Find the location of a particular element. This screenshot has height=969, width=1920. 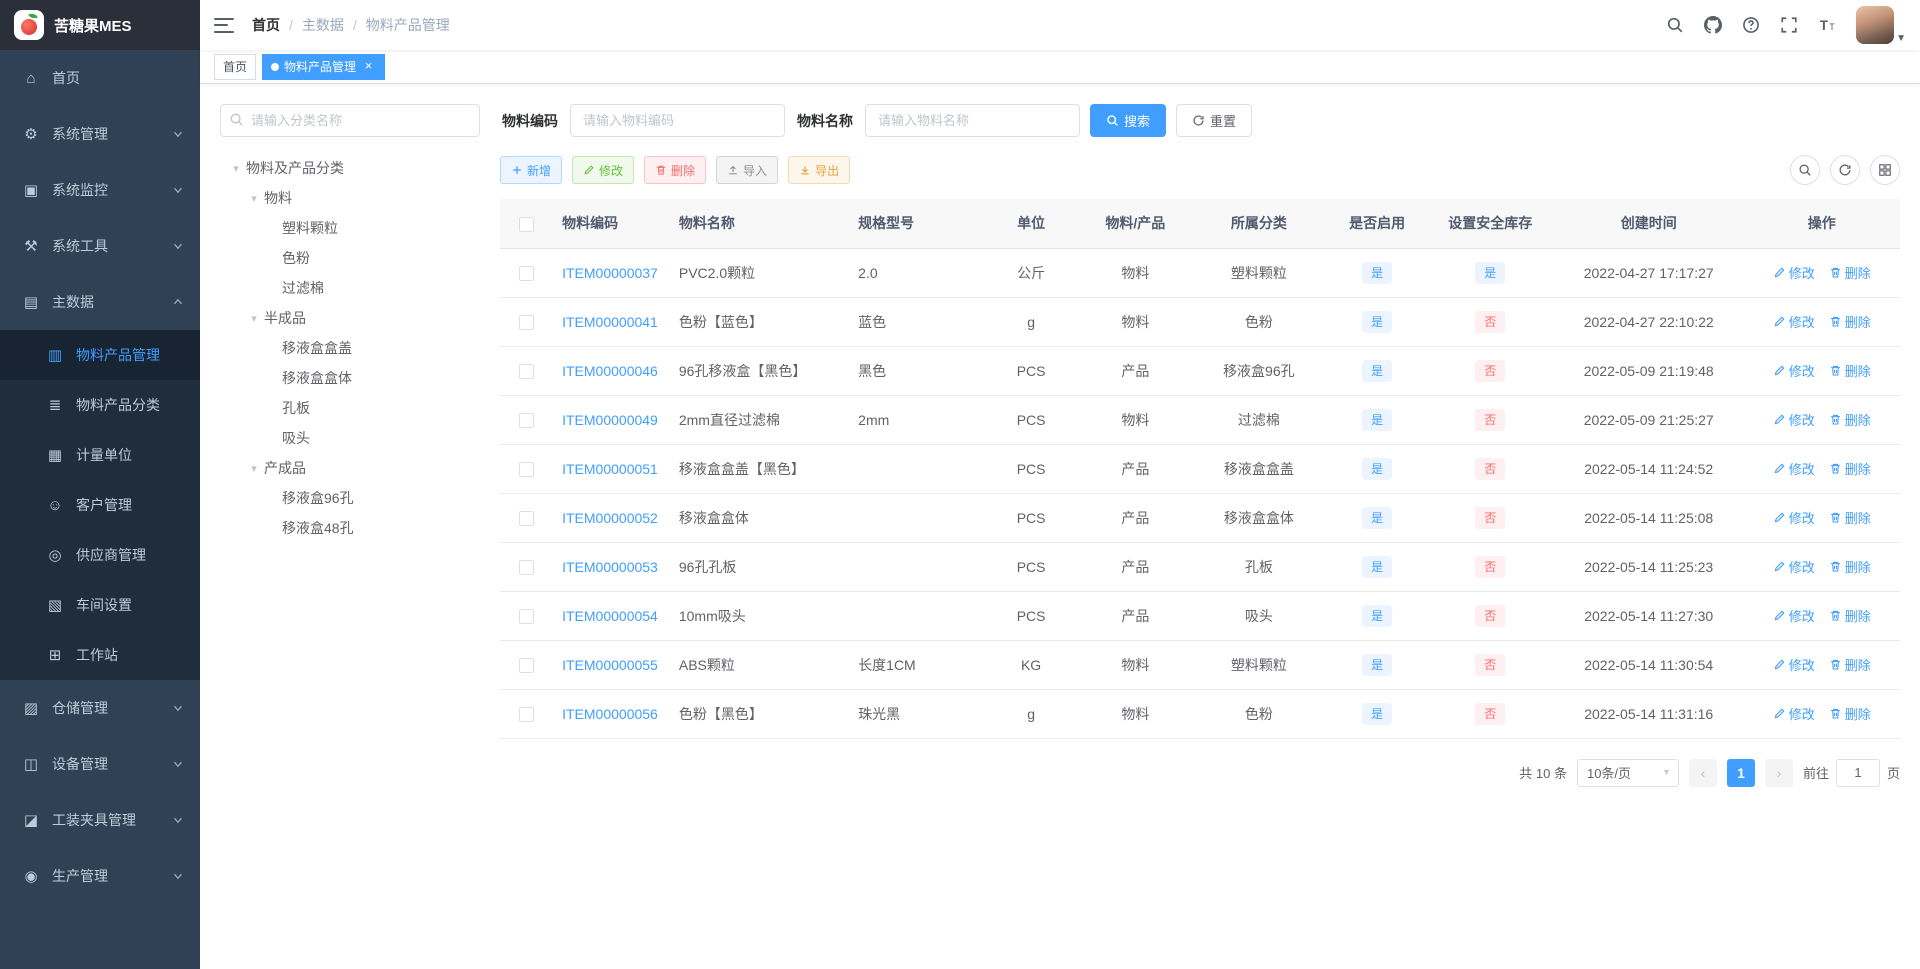

sidebar-item: ▤ 主数据 is located at coordinates (100, 302).